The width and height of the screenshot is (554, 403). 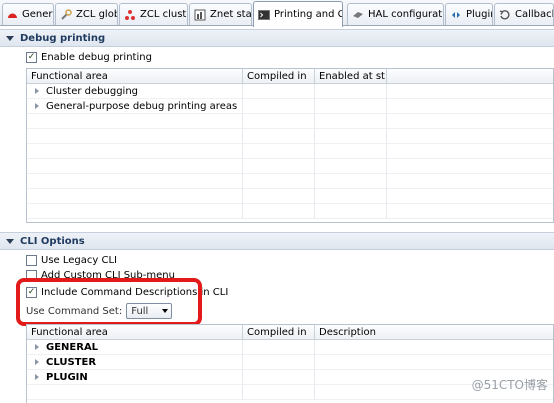 I want to click on row-area: Cluster debugging, so click(x=92, y=91).